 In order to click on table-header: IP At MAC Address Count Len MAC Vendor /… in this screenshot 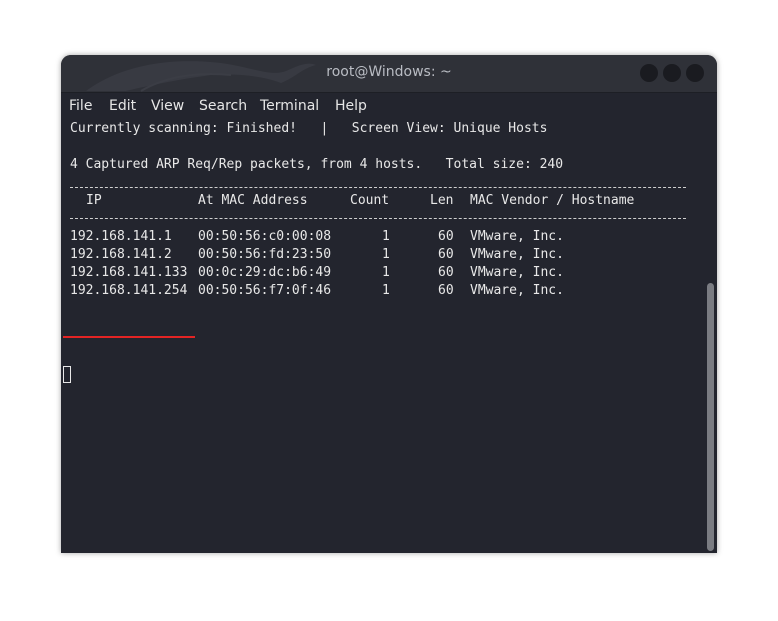, I will do `click(380, 201)`.